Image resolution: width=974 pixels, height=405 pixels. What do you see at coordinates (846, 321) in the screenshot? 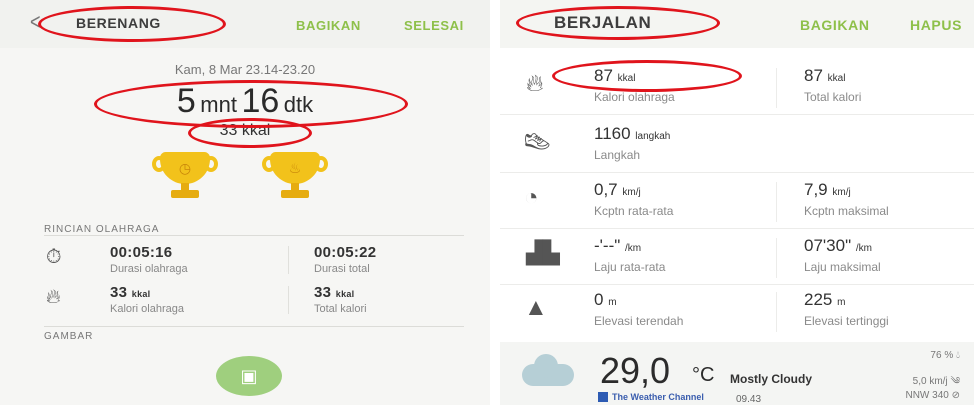
I see `max-elevation-label: Elevasi tertinggi` at bounding box center [846, 321].